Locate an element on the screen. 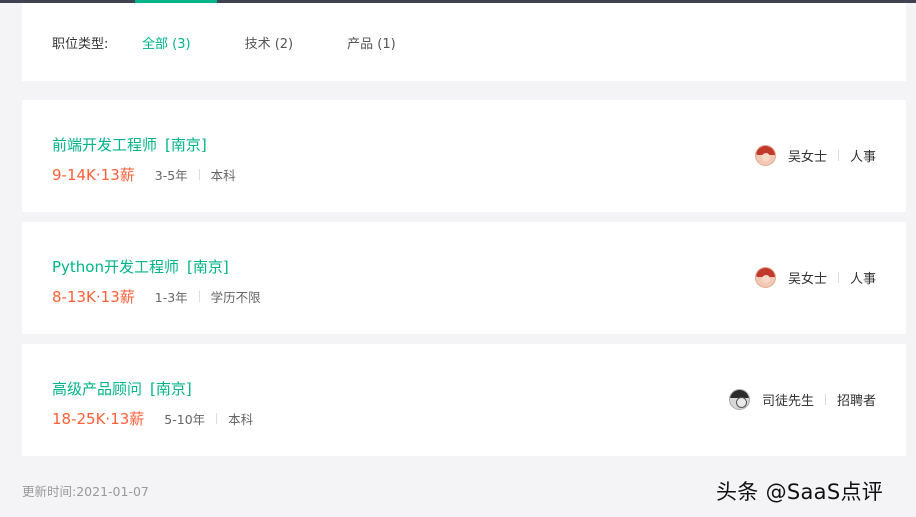  filter-option-all: 全部 (3) is located at coordinates (166, 42).